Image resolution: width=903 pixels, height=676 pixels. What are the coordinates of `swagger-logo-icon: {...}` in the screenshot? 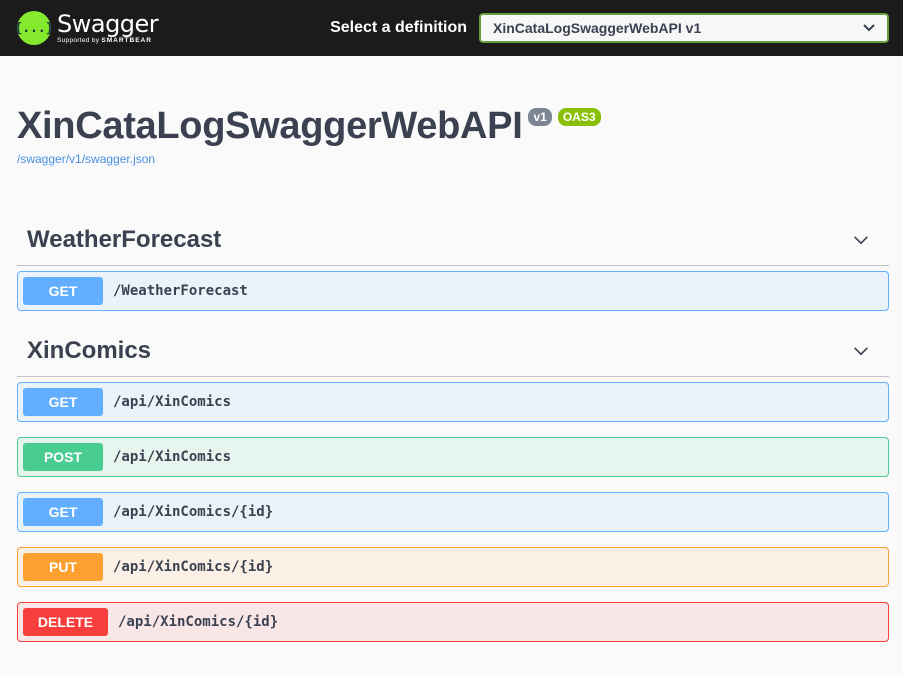 It's located at (34, 28).